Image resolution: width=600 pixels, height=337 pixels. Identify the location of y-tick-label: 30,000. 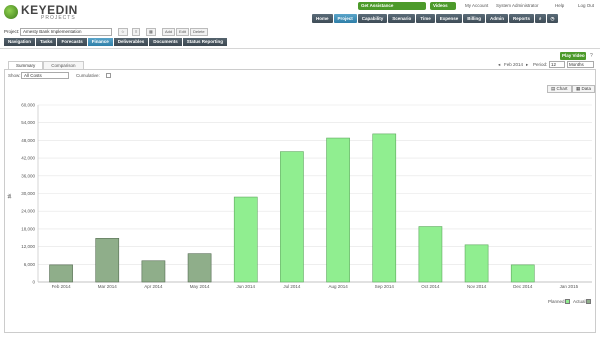
(28, 193).